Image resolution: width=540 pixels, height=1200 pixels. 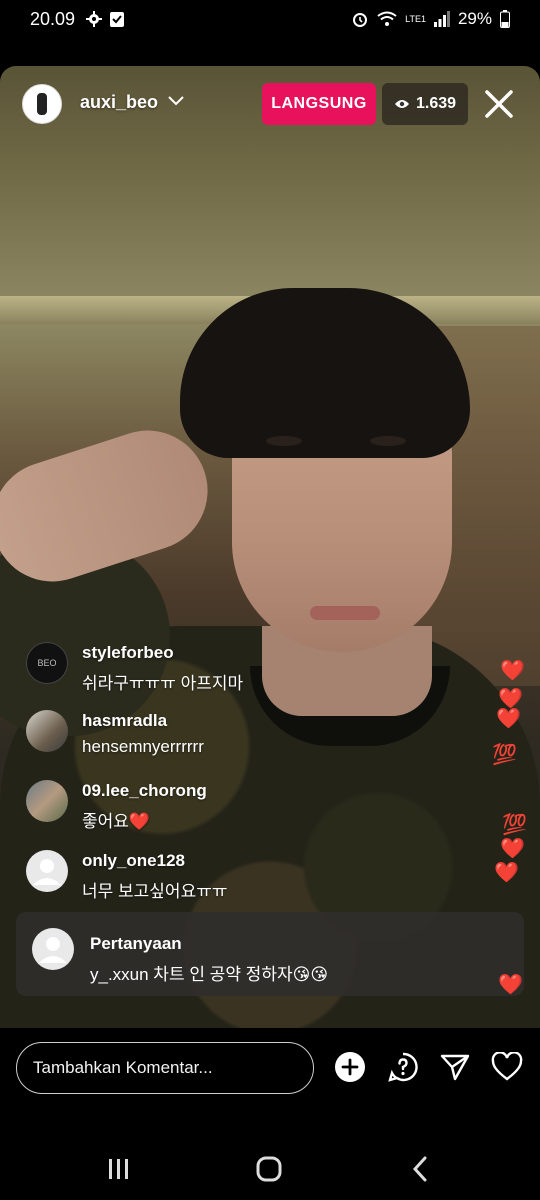 What do you see at coordinates (388, 441) in the screenshot?
I see `video-eye-right` at bounding box center [388, 441].